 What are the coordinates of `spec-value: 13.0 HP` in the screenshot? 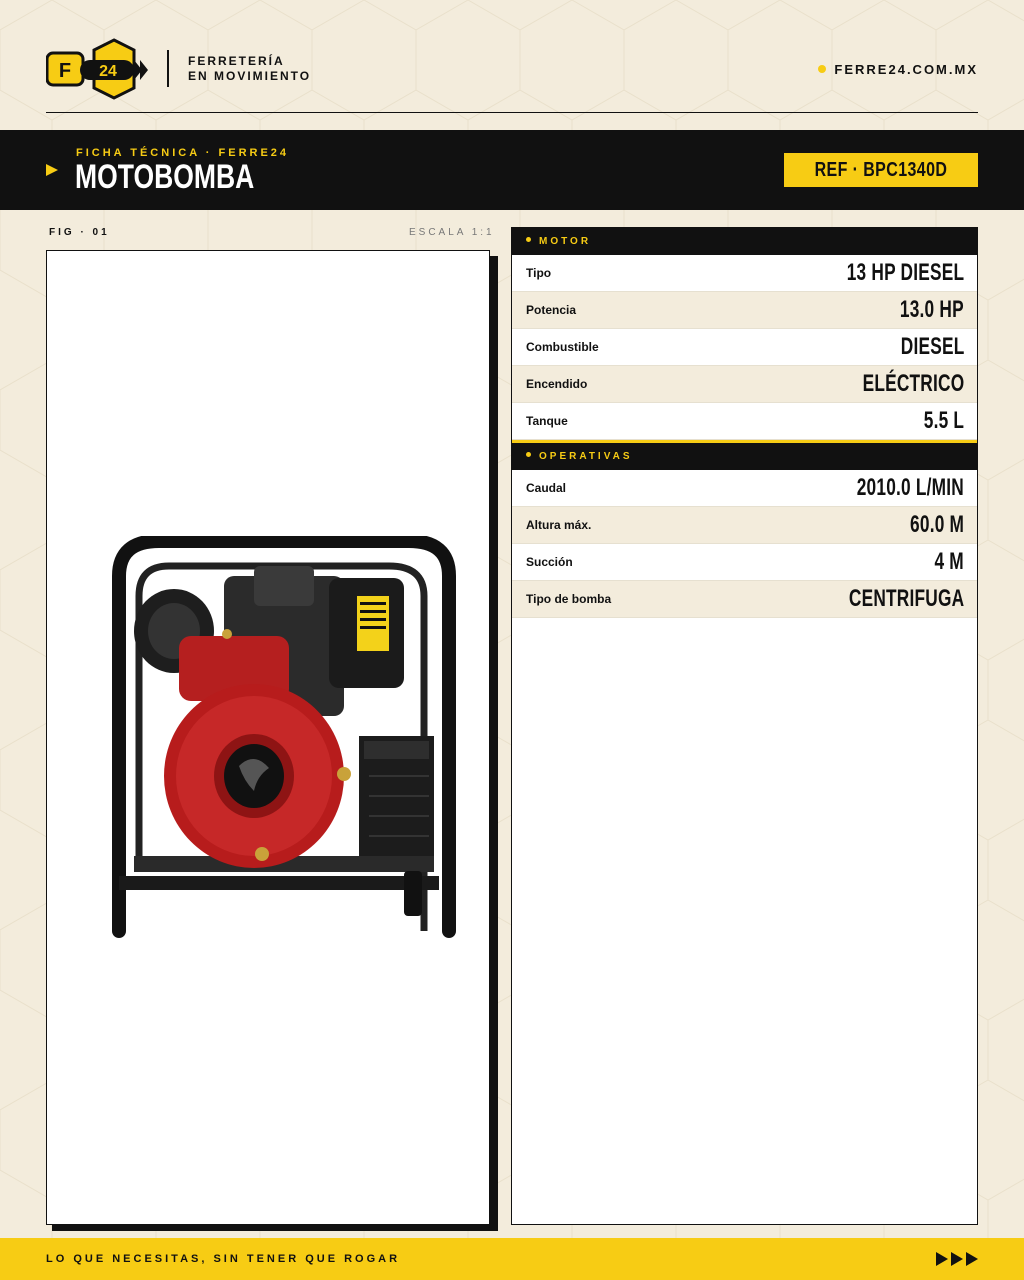 It's located at (932, 309).